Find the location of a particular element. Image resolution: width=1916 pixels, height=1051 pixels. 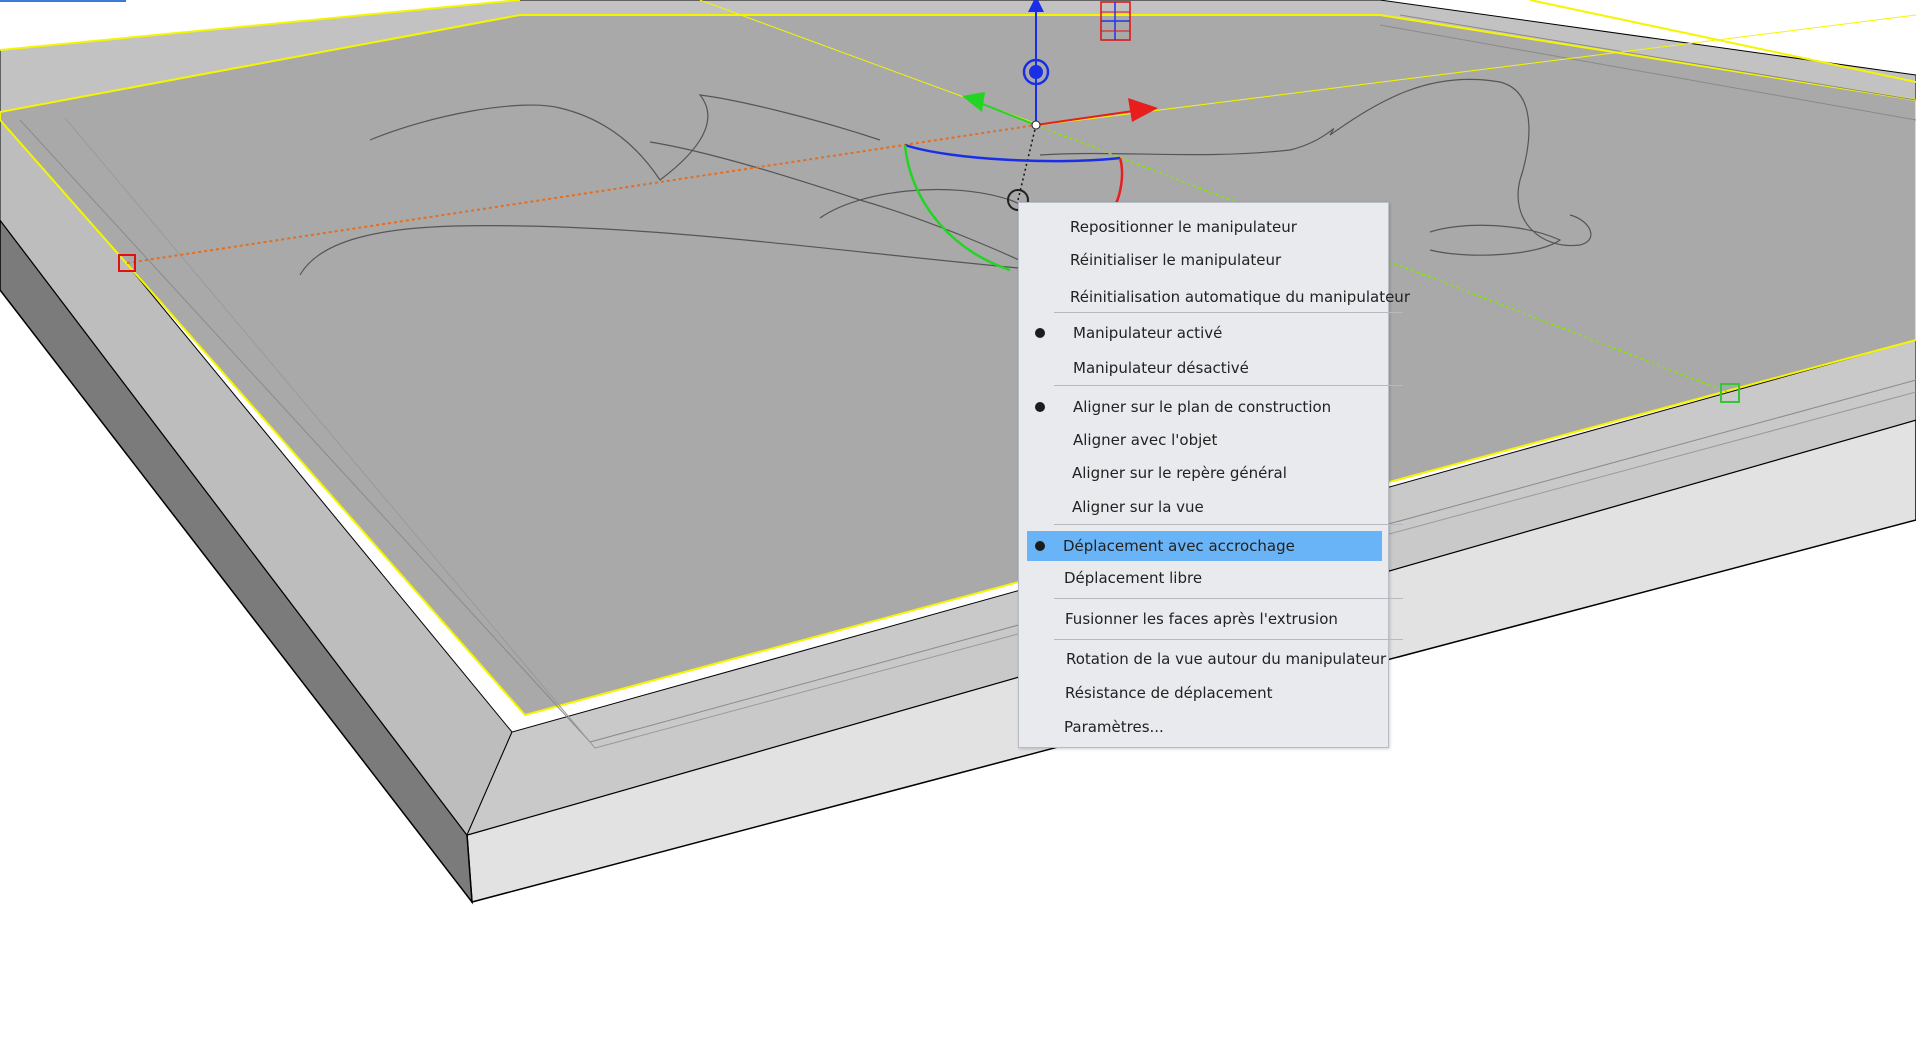

menu-item-align-cplane: Aligner sur le plan de construction is located at coordinates (1204, 407).